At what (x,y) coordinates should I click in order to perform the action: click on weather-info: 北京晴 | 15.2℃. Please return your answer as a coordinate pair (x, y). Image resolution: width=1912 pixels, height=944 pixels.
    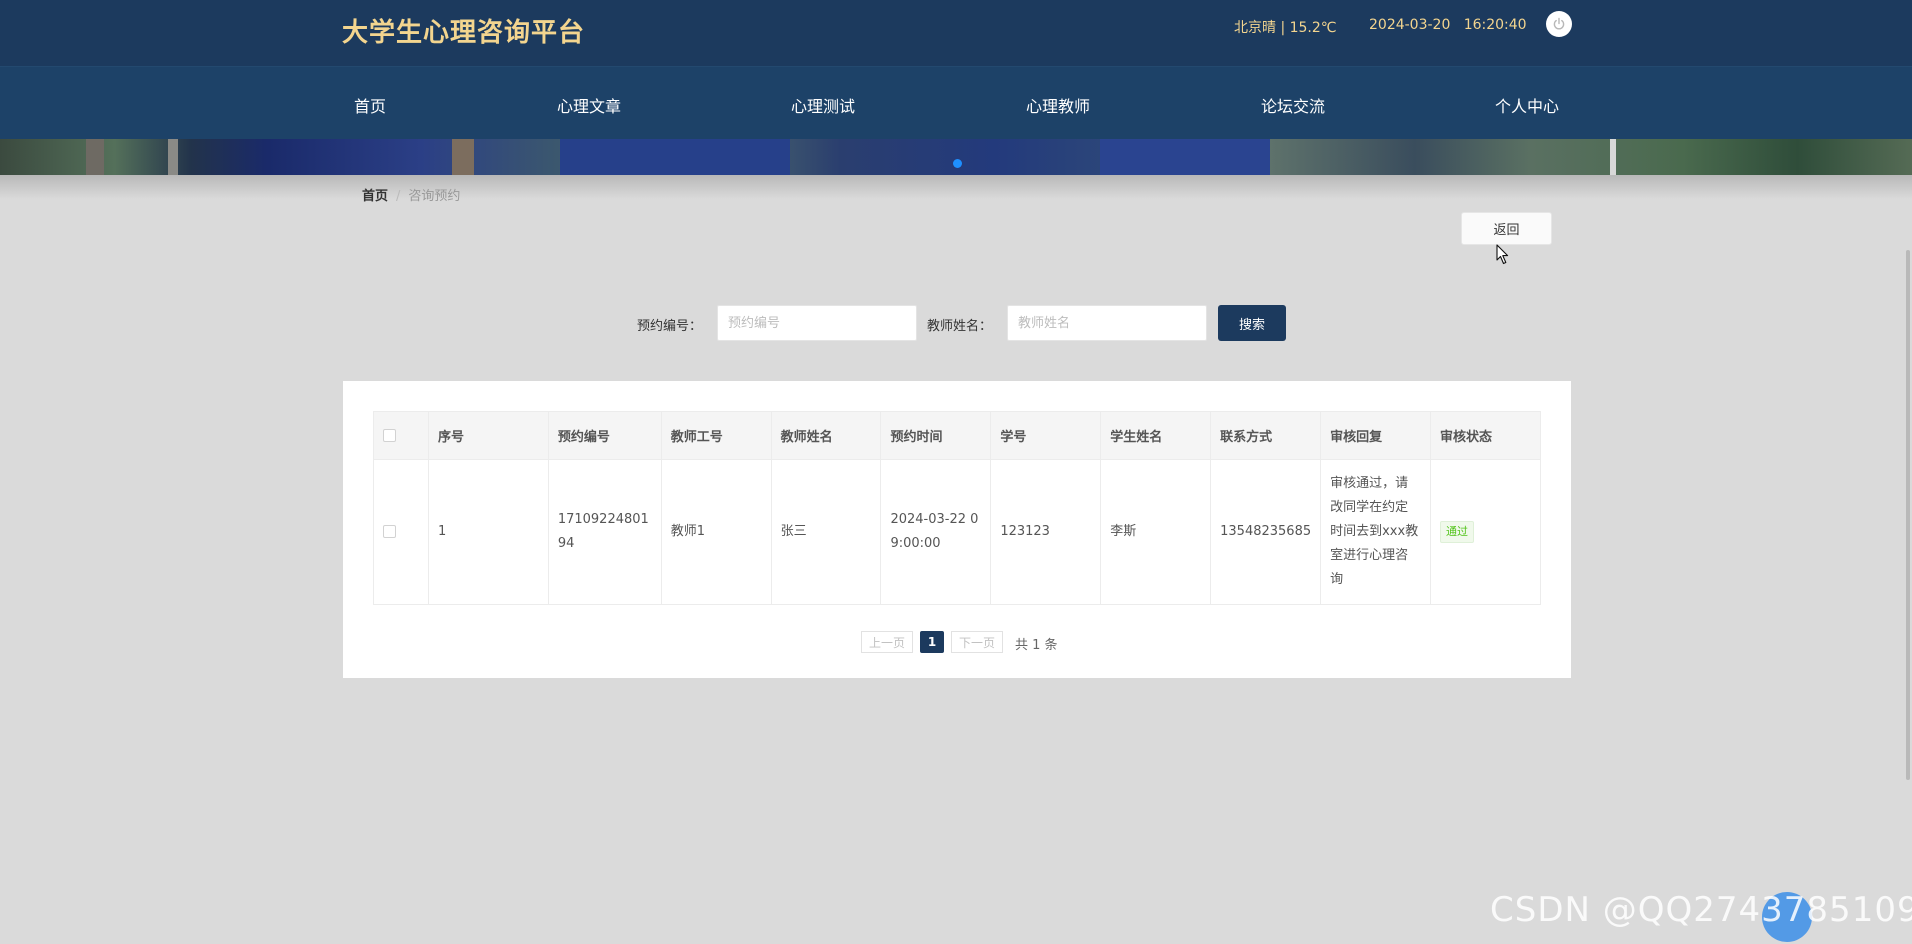
    Looking at the image, I should click on (1285, 28).